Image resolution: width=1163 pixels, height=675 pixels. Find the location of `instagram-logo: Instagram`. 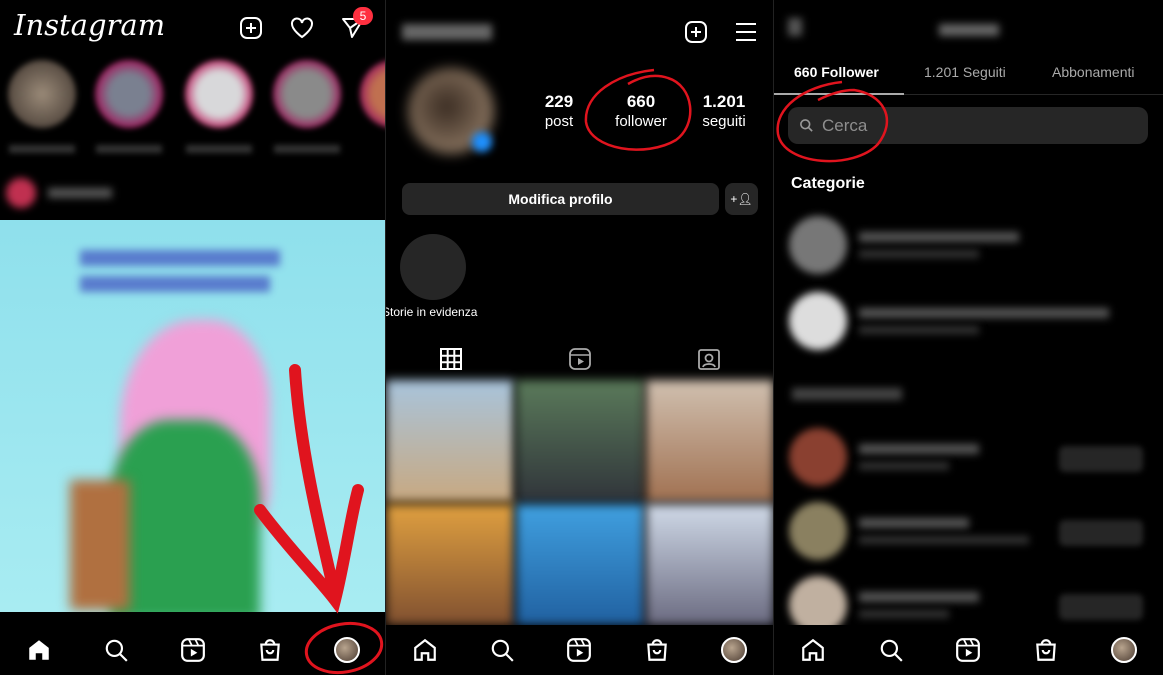

instagram-logo: Instagram is located at coordinates (90, 25).